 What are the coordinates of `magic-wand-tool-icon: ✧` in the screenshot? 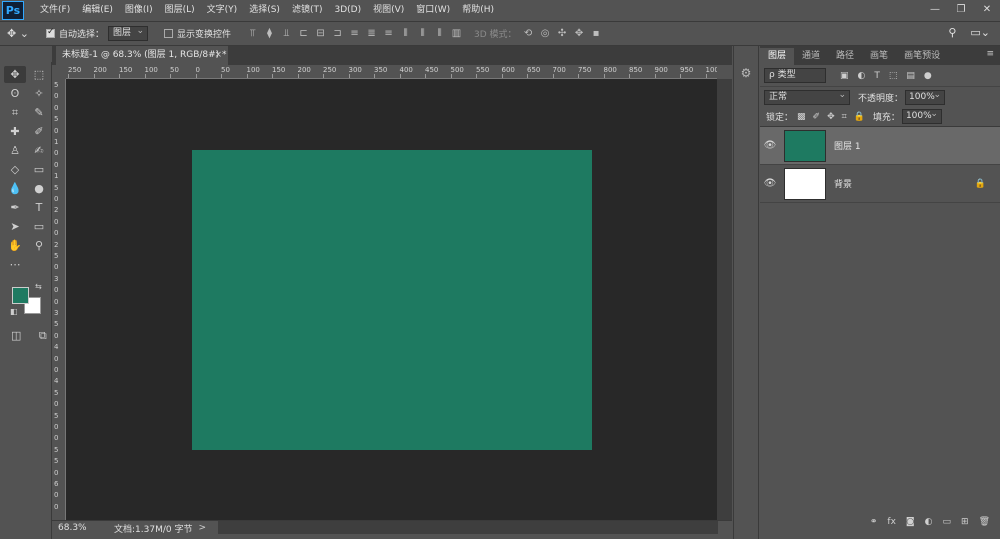 It's located at (39, 93).